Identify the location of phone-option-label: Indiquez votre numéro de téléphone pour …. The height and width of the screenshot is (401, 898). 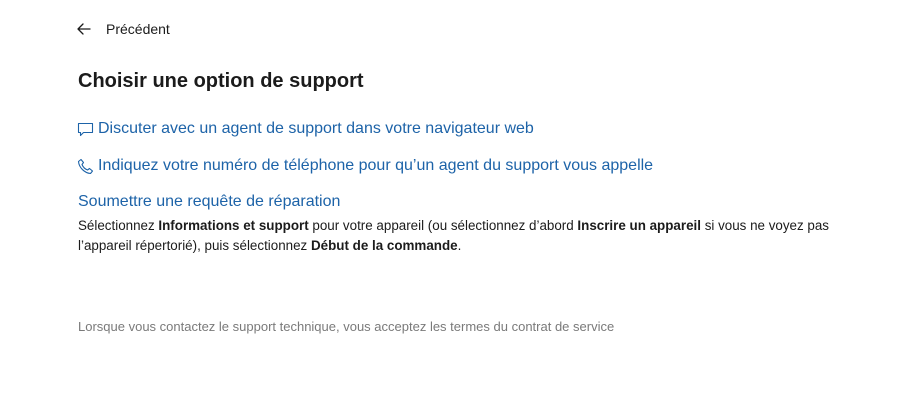
(376, 165).